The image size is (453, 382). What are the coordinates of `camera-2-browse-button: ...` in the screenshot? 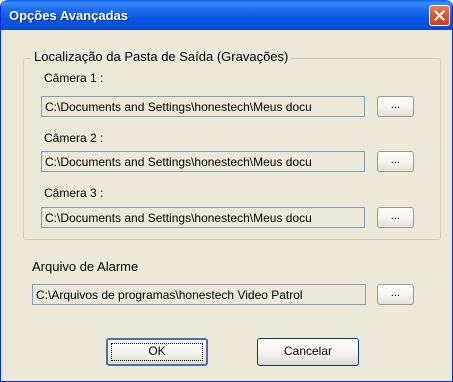 It's located at (395, 161).